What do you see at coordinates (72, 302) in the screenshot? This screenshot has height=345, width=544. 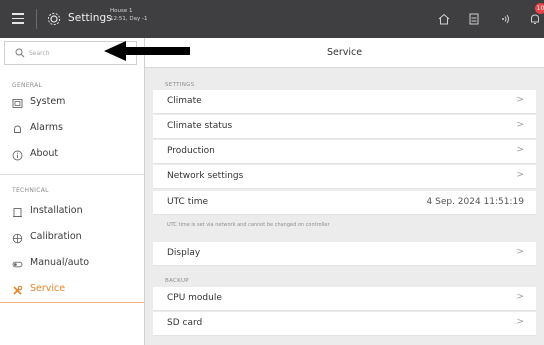 I see `active-item-underline` at bounding box center [72, 302].